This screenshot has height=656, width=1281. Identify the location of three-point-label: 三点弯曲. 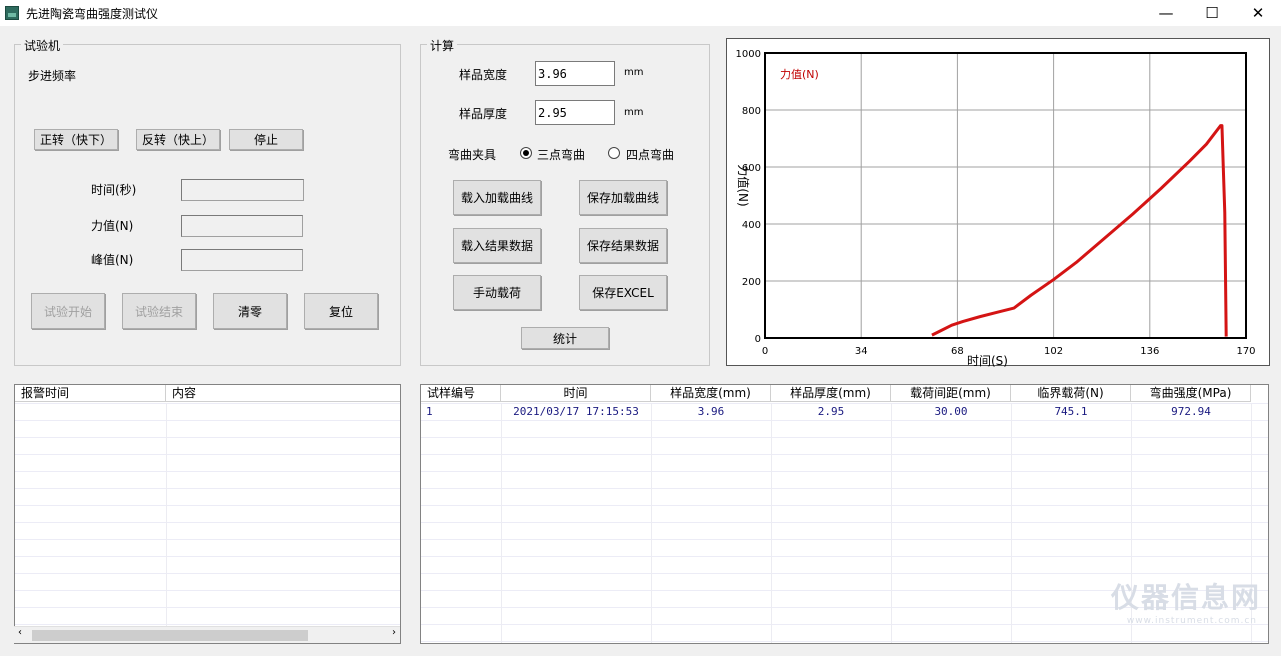
(561, 155).